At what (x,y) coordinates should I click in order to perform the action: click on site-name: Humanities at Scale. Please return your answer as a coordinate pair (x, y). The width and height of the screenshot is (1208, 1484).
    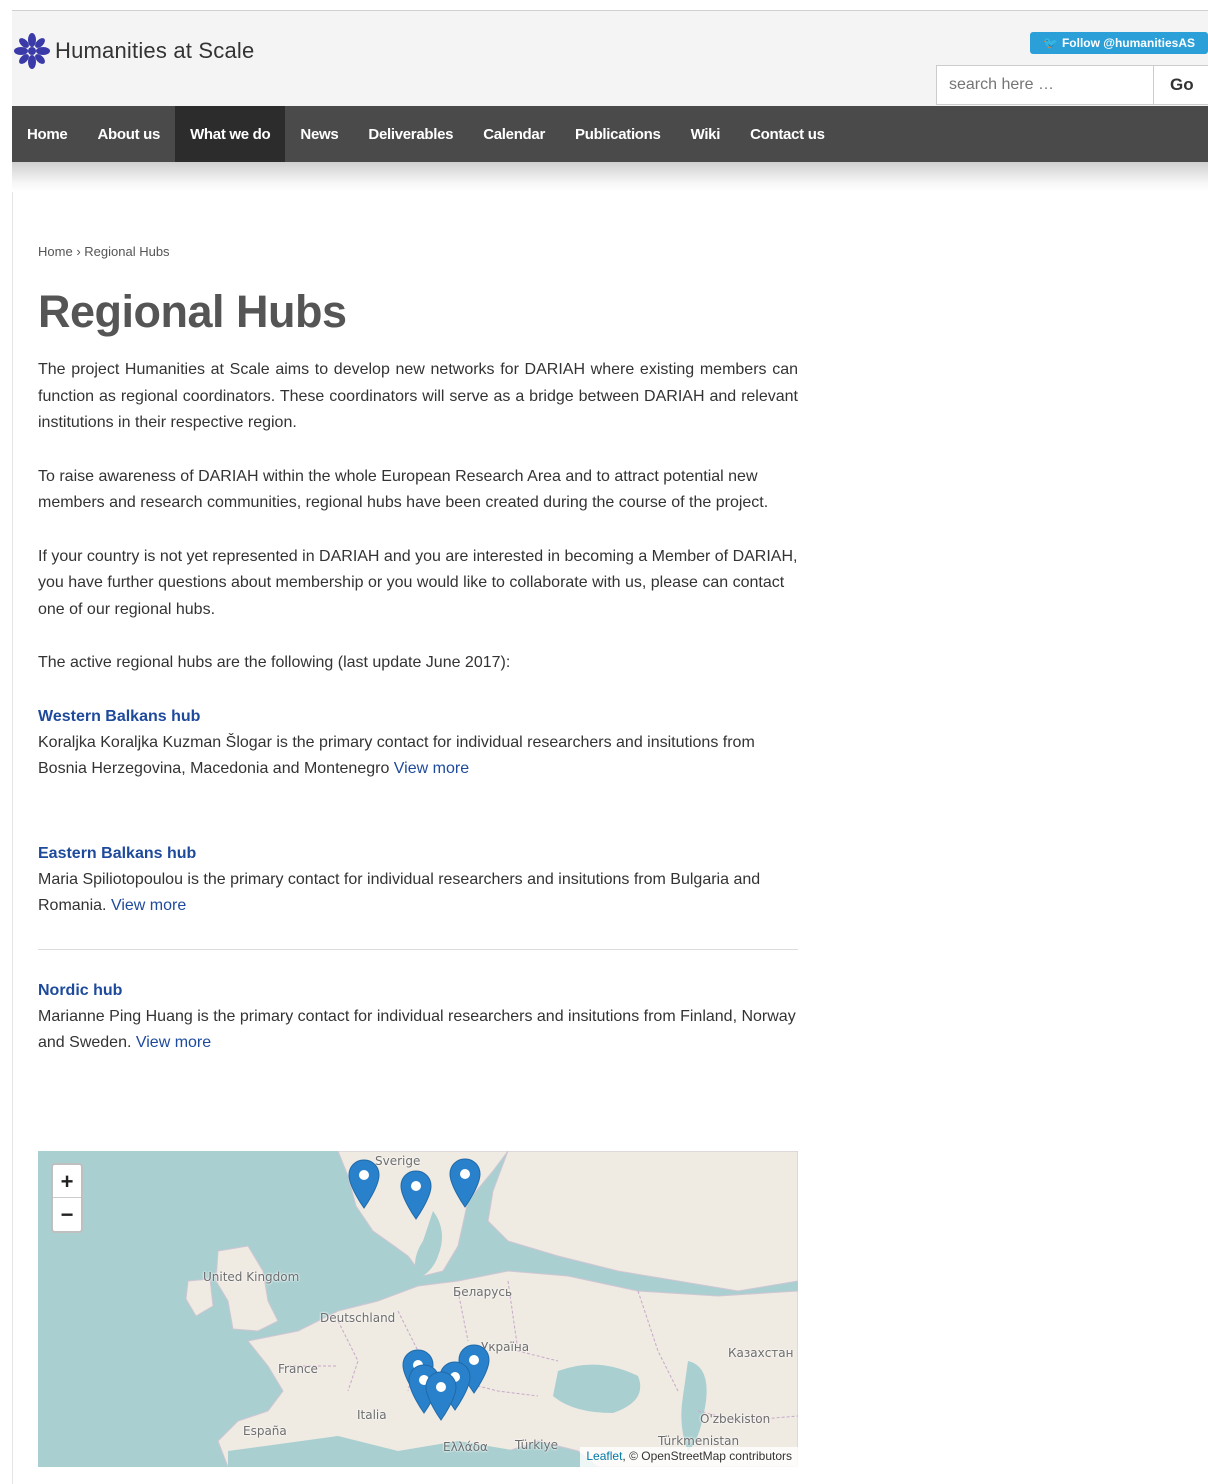
    Looking at the image, I should click on (155, 50).